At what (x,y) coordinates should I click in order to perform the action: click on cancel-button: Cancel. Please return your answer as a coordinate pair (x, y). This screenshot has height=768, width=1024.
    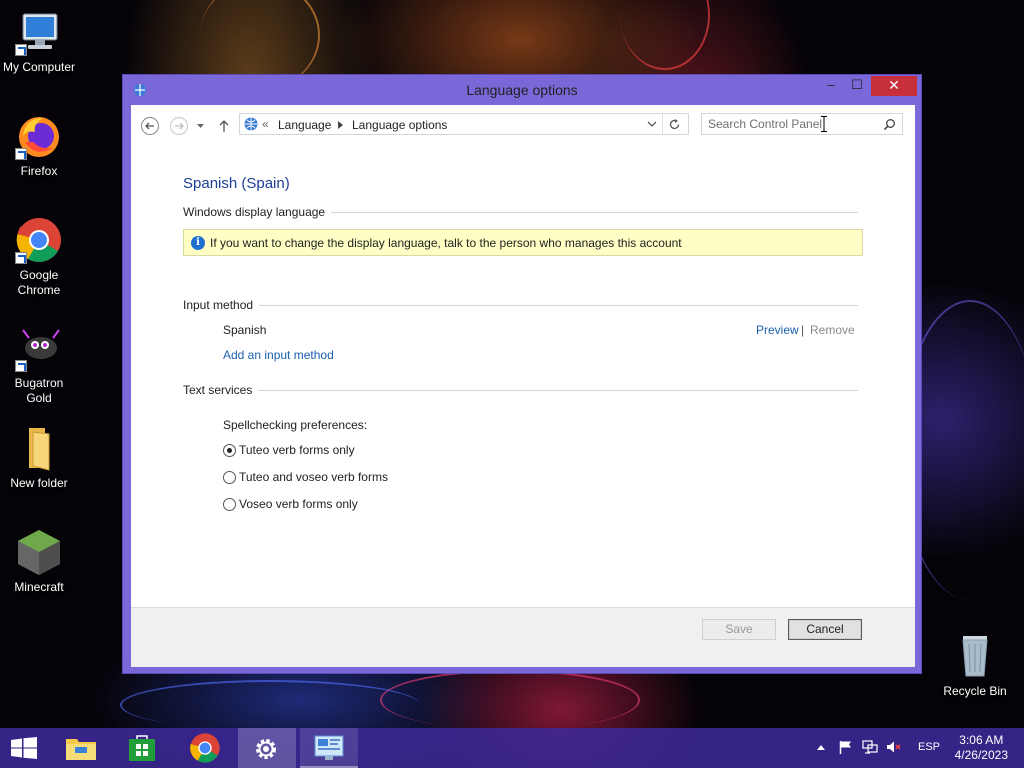
    Looking at the image, I should click on (825, 629).